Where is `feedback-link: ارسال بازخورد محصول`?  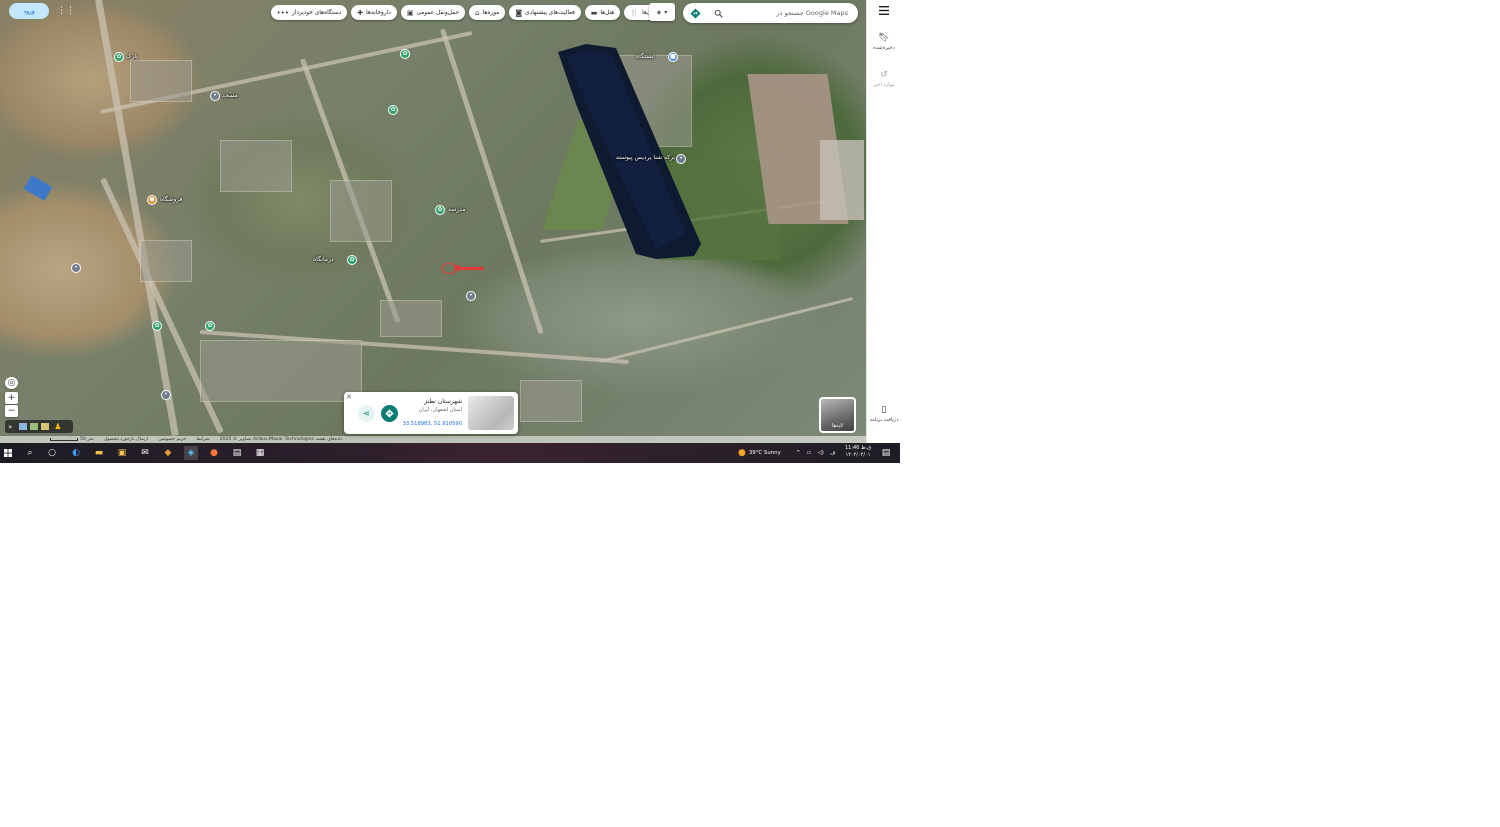
feedback-link: ارسال بازخورد محصول is located at coordinates (126, 439).